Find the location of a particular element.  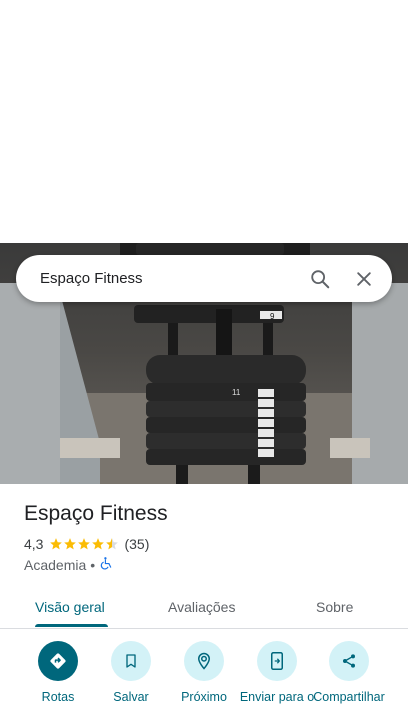

nearby-button: Próximo is located at coordinates (204, 672).